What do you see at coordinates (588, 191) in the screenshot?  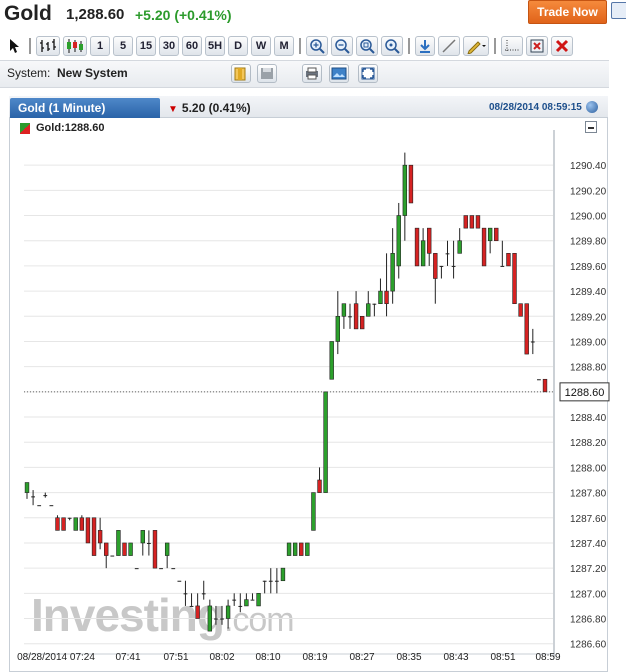 I see `y-tick-label: 1290.20` at bounding box center [588, 191].